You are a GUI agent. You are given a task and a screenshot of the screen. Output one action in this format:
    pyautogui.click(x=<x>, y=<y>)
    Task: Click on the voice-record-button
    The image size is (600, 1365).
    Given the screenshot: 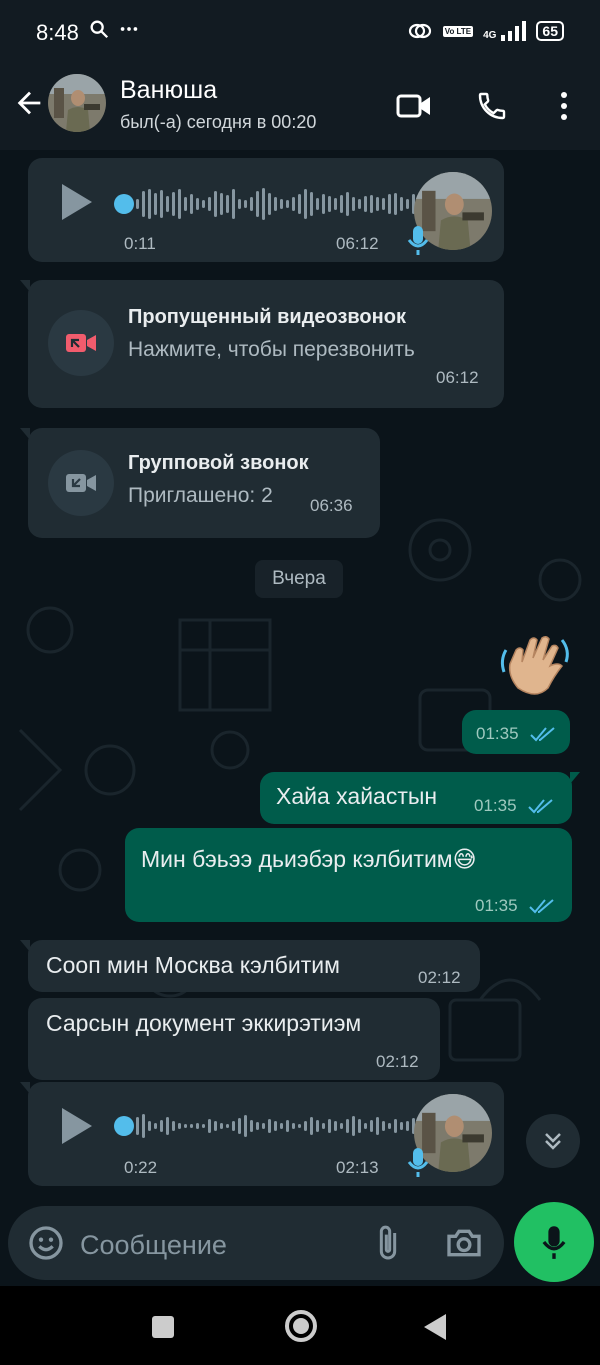 What is the action you would take?
    pyautogui.click(x=554, y=1242)
    